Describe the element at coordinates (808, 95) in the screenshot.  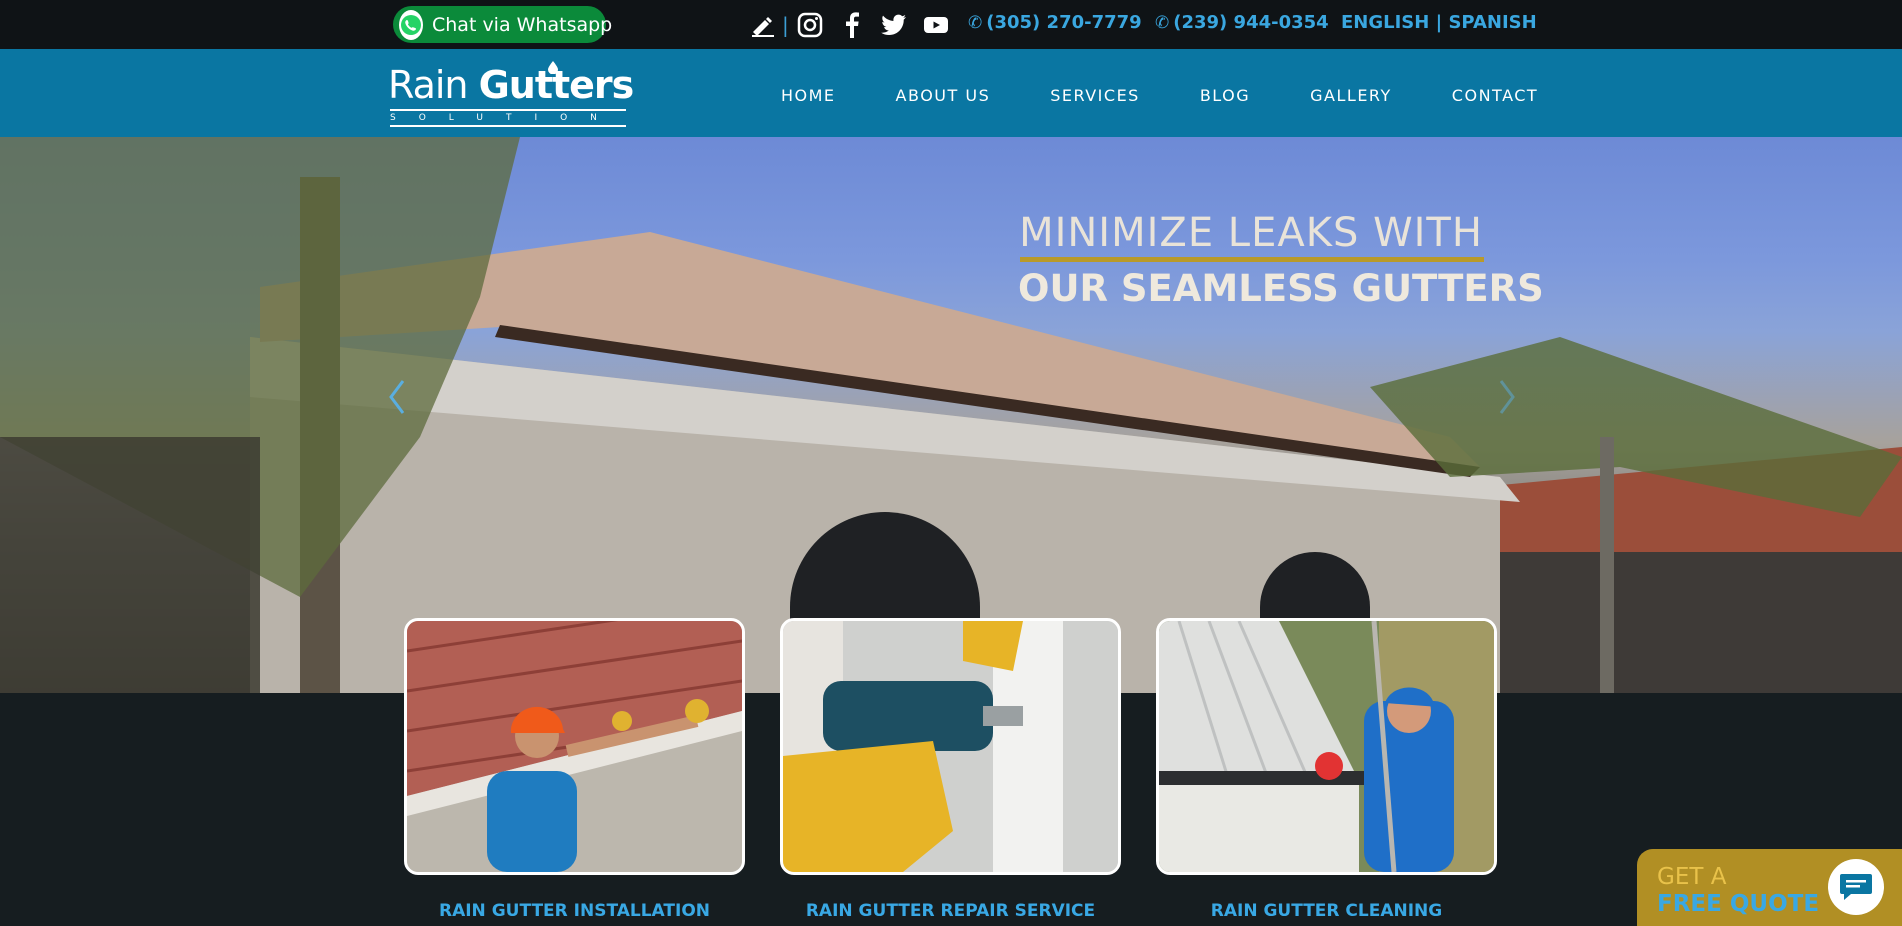
I see `nav-home: HOME` at that location.